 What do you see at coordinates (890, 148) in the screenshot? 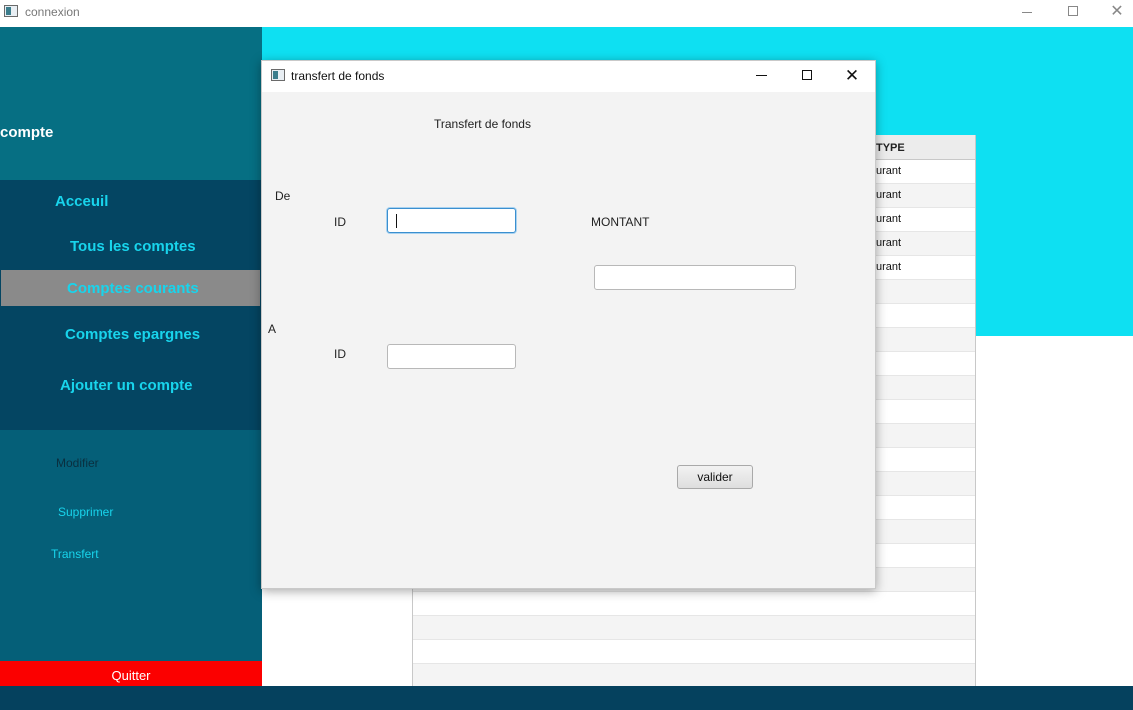
I see `column-header-type: TYPE` at bounding box center [890, 148].